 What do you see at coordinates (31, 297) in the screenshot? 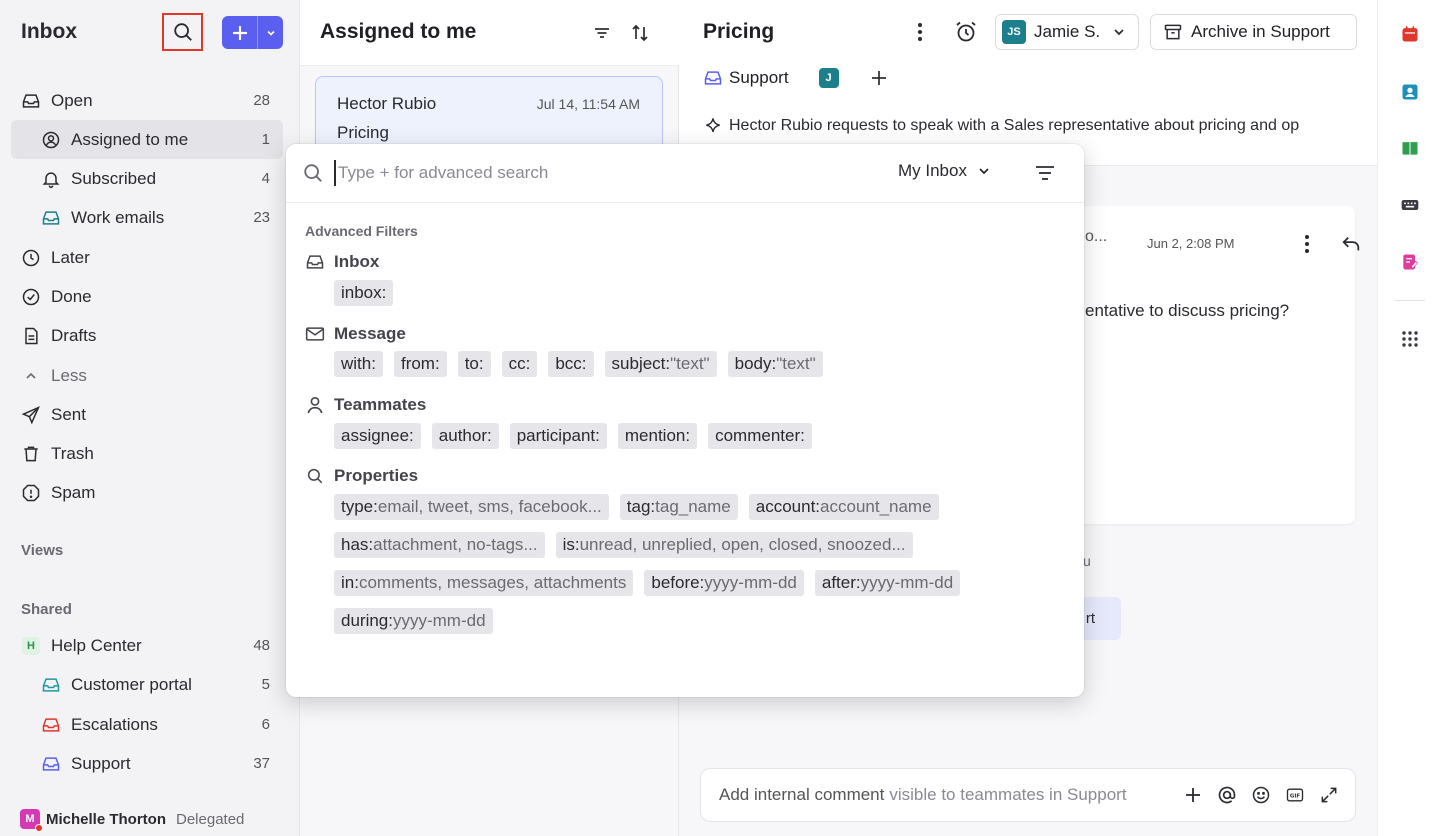
I see `check-circle-icon` at bounding box center [31, 297].